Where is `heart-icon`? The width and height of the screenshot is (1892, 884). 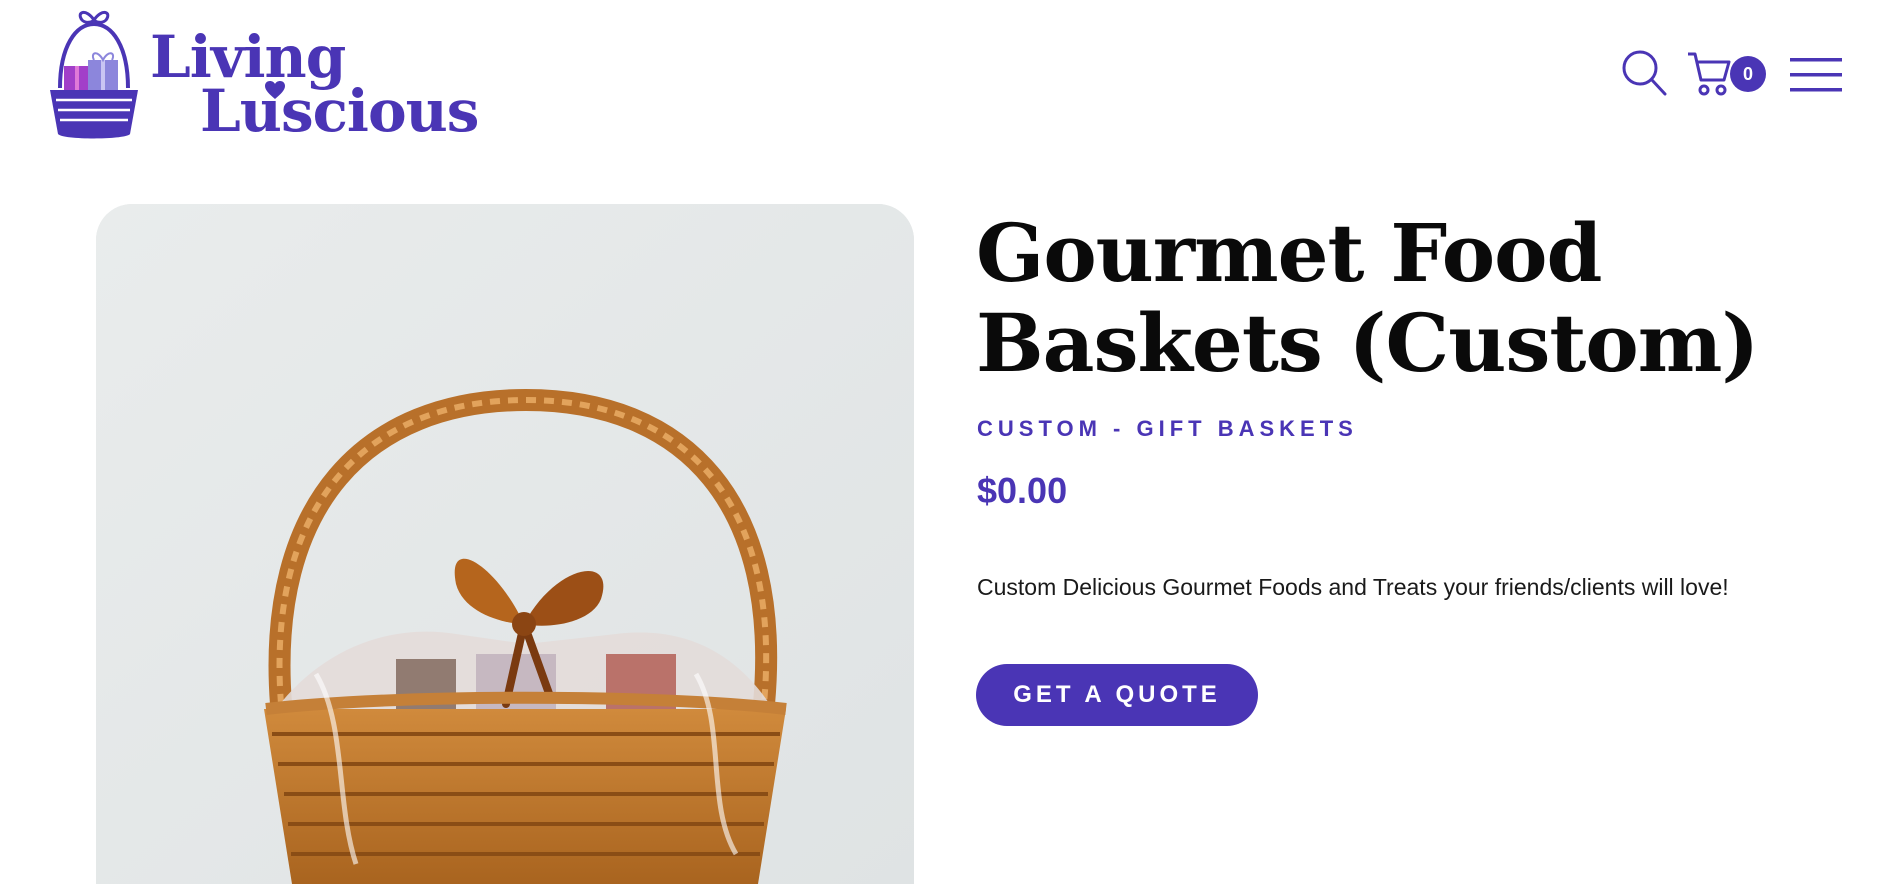
heart-icon is located at coordinates (275, 90).